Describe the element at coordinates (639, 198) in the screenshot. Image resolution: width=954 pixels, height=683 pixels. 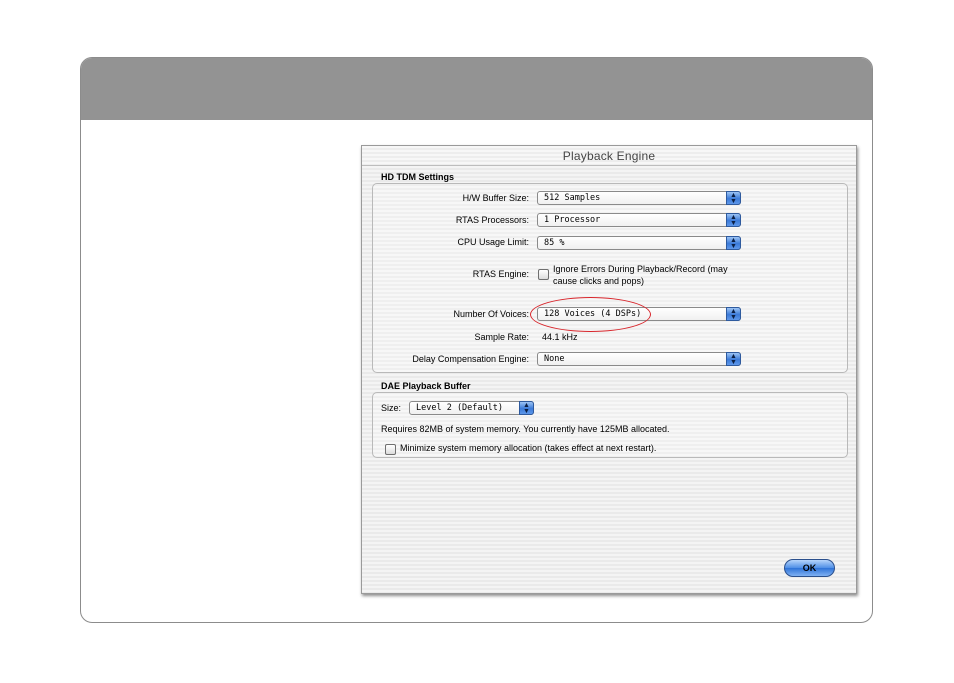
I see `hw-buffer-popup: 512 Samples ▲ ▼` at that location.